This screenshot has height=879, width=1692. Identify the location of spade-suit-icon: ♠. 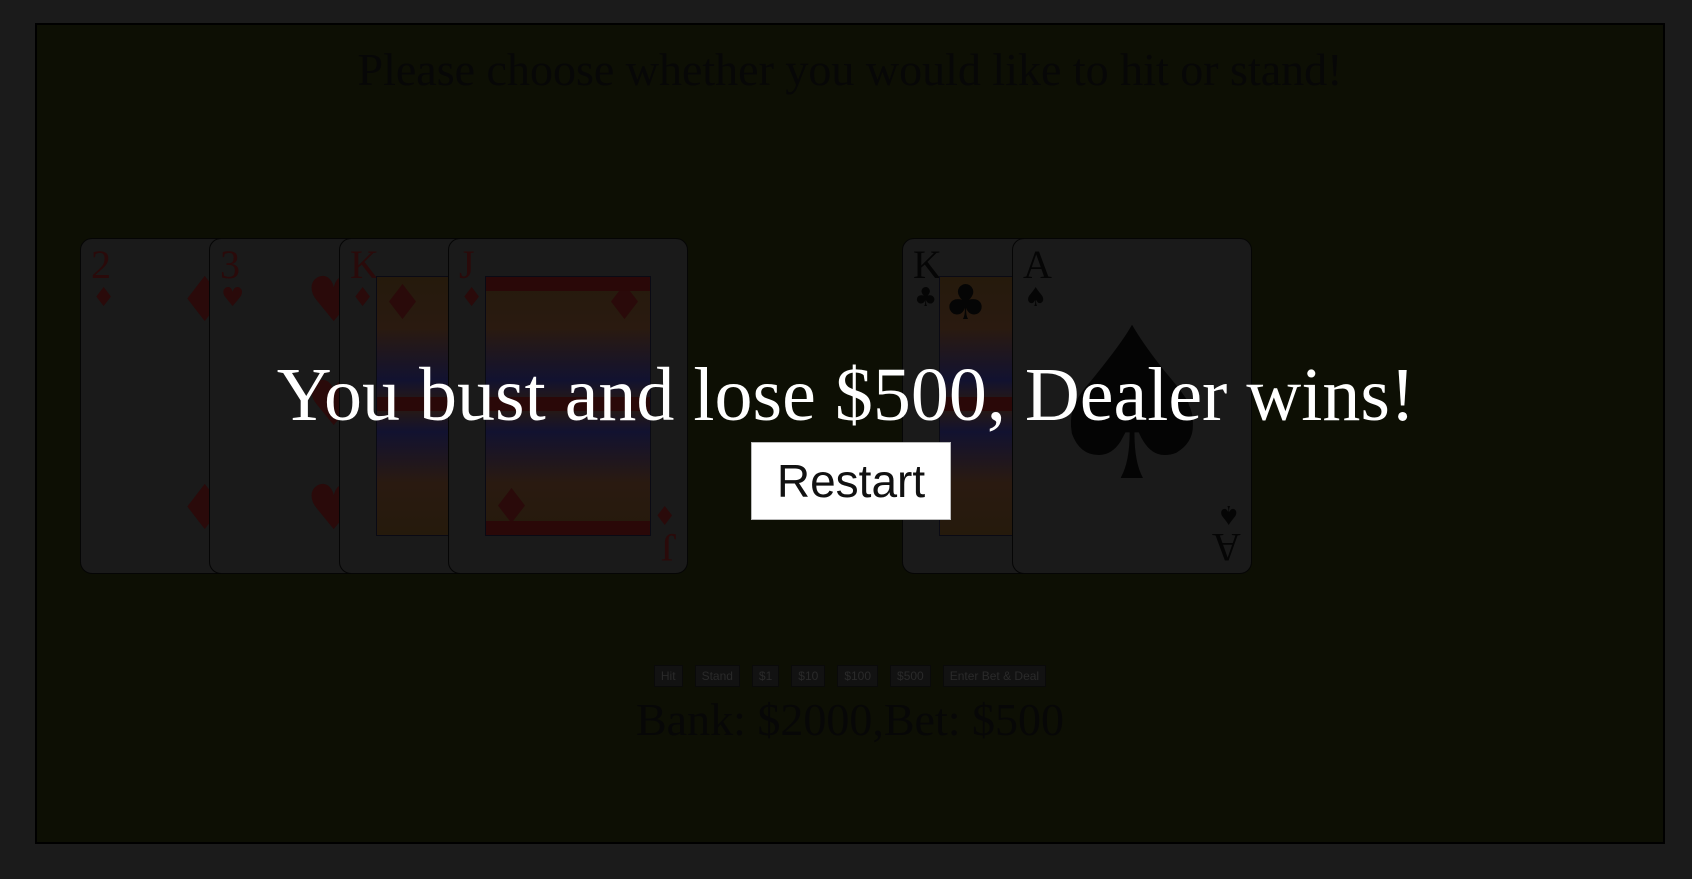
(1228, 514).